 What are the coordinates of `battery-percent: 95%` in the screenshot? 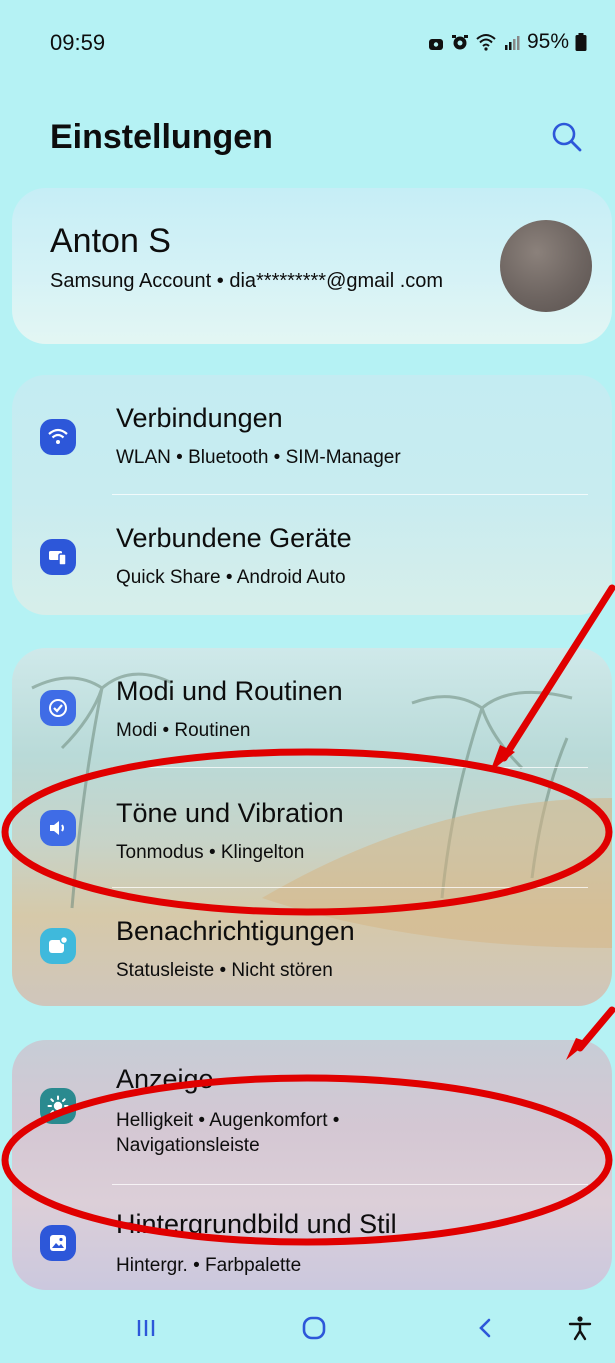 It's located at (547, 41).